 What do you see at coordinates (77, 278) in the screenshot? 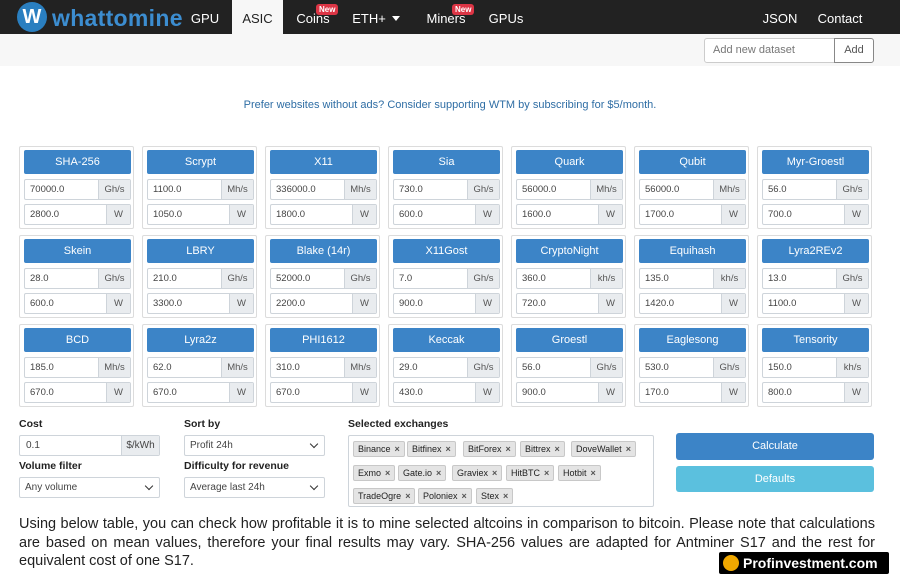
I see `hashrate-input: 28.0 Gh/s` at bounding box center [77, 278].